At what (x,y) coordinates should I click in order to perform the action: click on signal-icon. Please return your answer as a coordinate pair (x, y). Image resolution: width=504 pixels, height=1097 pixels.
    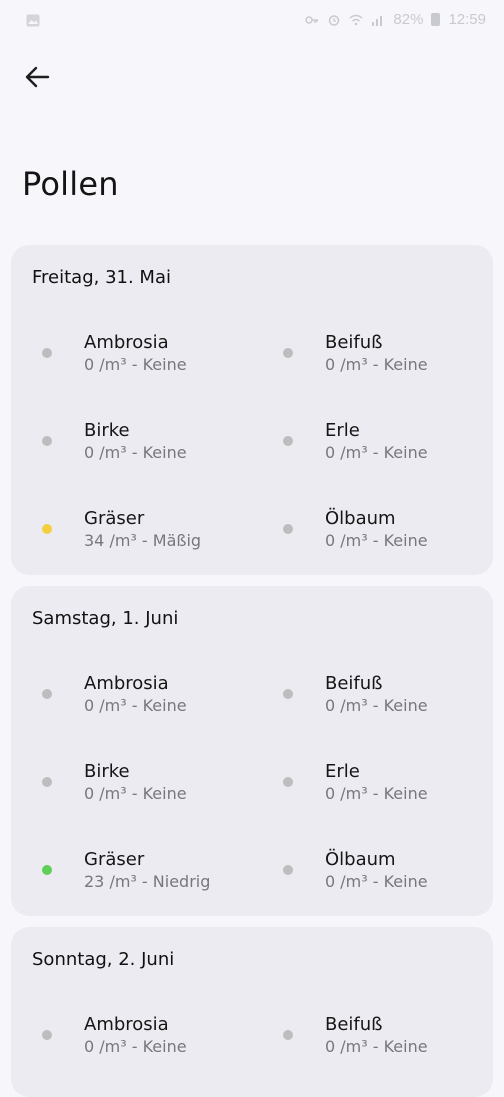
    Looking at the image, I should click on (377, 20).